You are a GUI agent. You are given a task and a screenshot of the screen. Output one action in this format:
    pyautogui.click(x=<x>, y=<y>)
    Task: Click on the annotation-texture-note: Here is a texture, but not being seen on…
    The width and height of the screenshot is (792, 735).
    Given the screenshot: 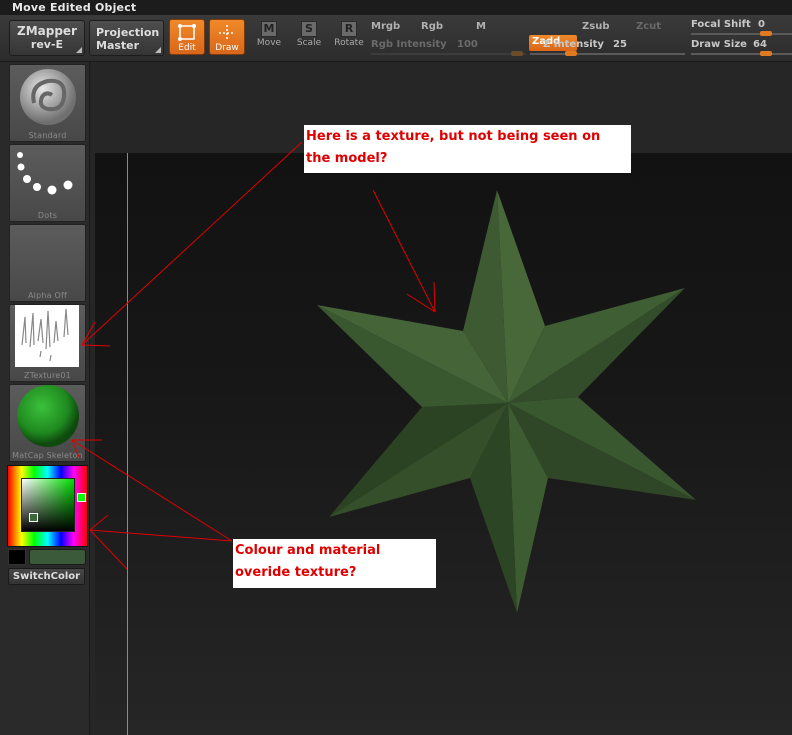 What is the action you would take?
    pyautogui.click(x=467, y=149)
    